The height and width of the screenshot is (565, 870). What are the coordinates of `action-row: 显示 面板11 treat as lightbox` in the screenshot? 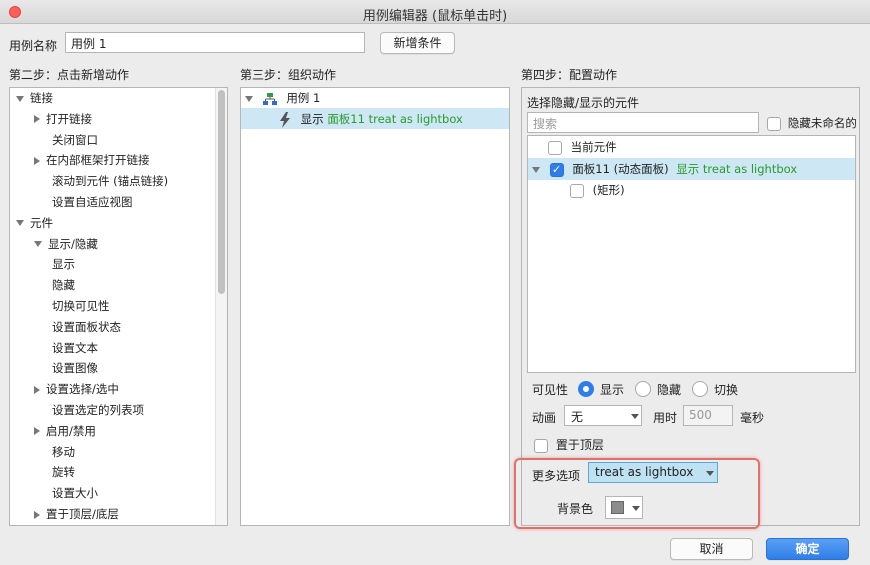 It's located at (371, 119).